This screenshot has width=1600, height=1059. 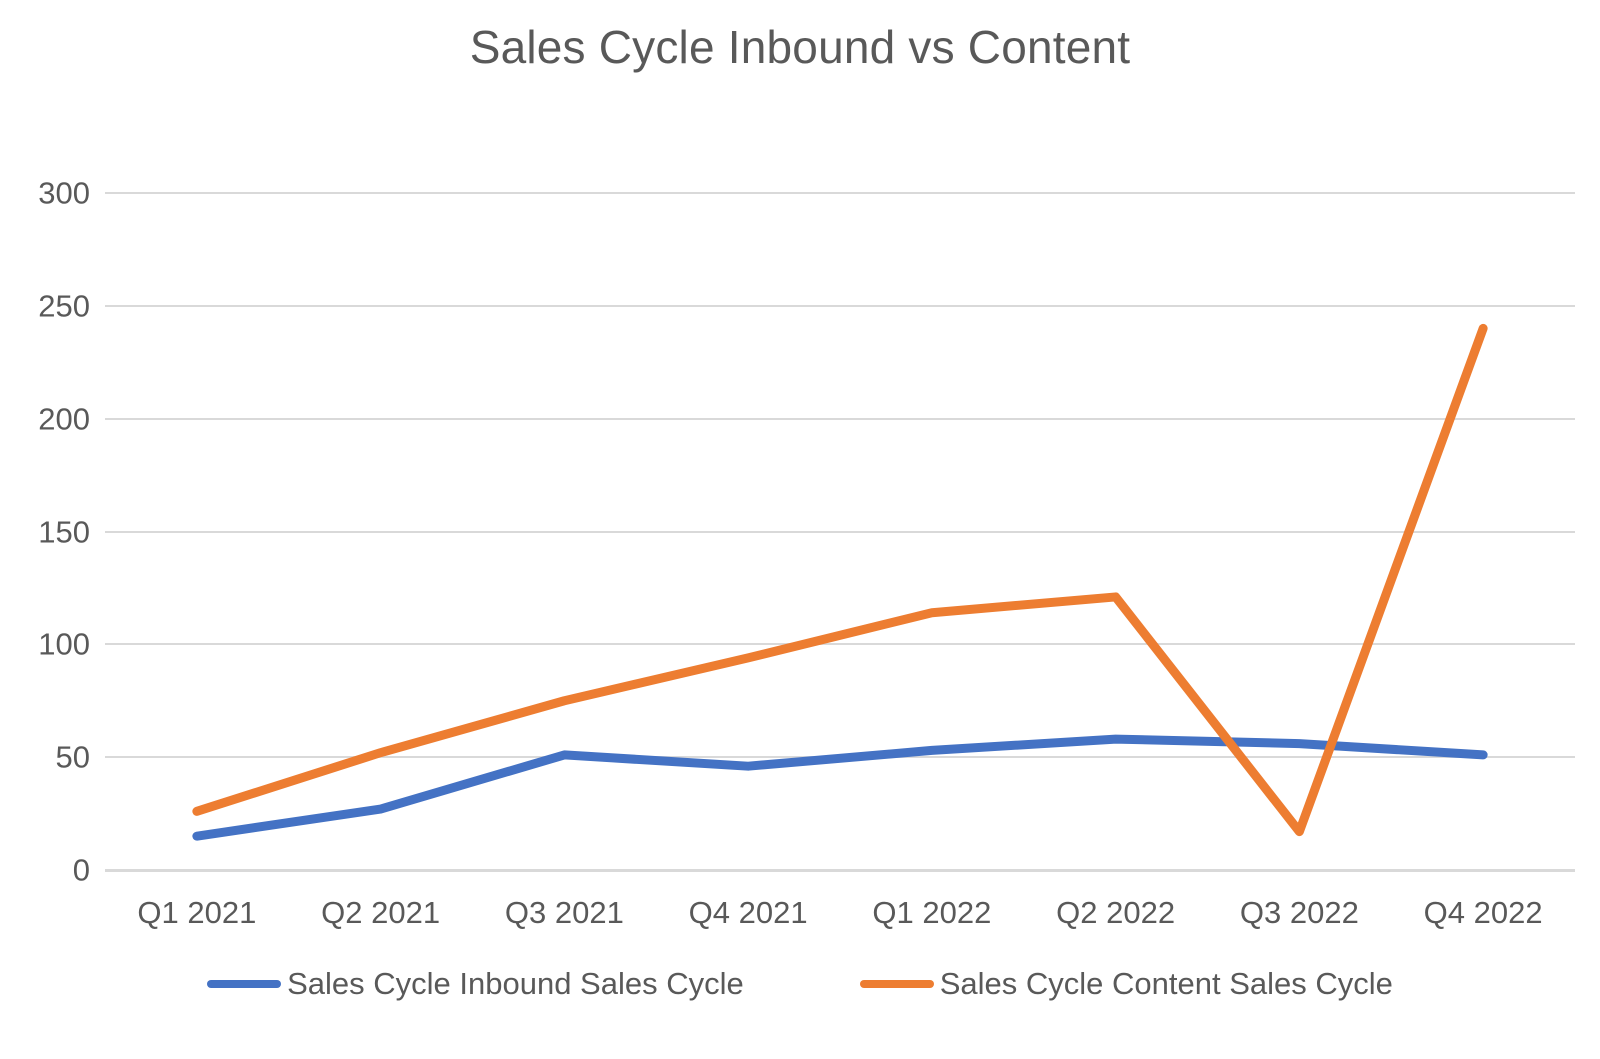 I want to click on legend-label: Sales Cycle Content Sales Cycle, so click(x=1166, y=983).